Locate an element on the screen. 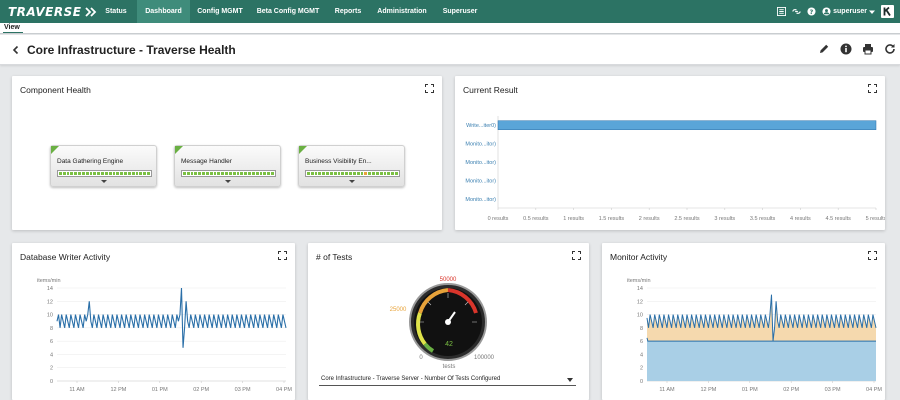  list-icon is located at coordinates (782, 11).